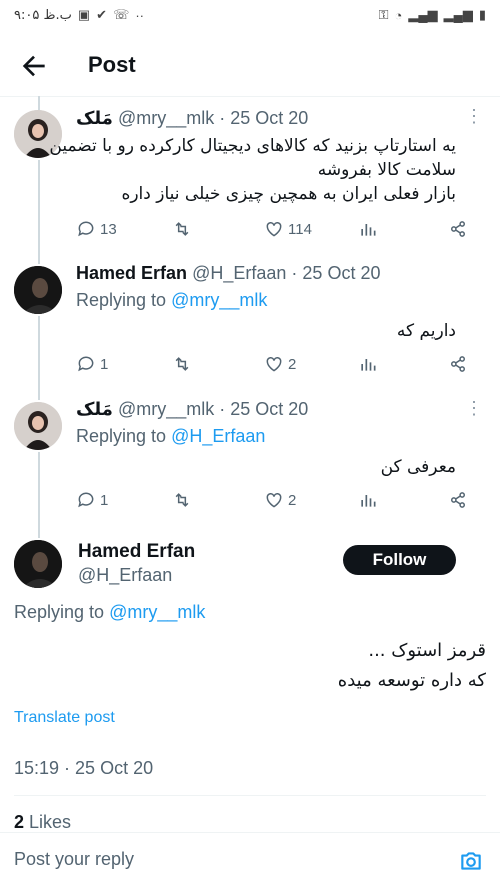 This screenshot has width=500, height=889. What do you see at coordinates (140, 15) in the screenshot?
I see `notification-dots: ··` at bounding box center [140, 15].